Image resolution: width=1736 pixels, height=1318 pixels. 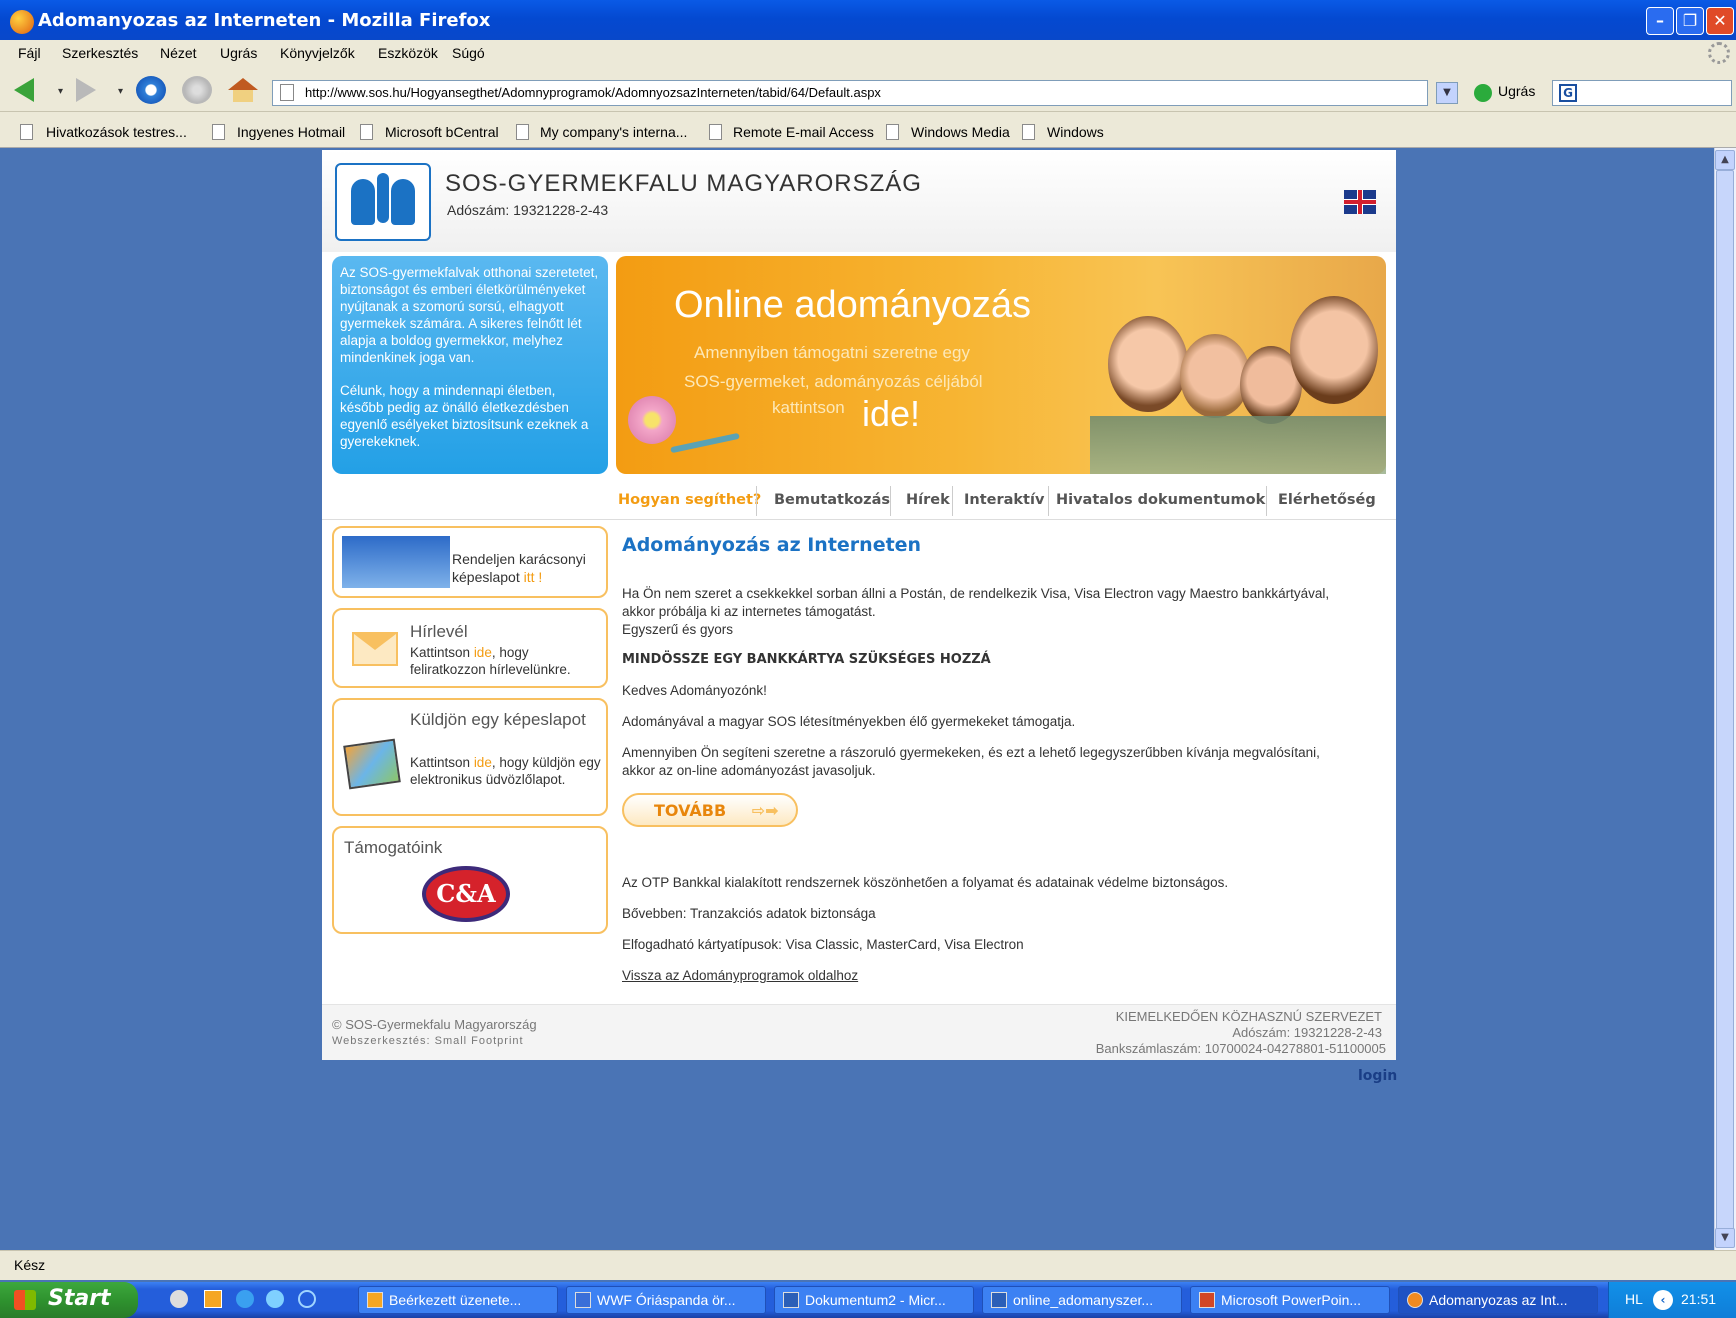 What do you see at coordinates (1360, 202) in the screenshot?
I see `english-flag-icon` at bounding box center [1360, 202].